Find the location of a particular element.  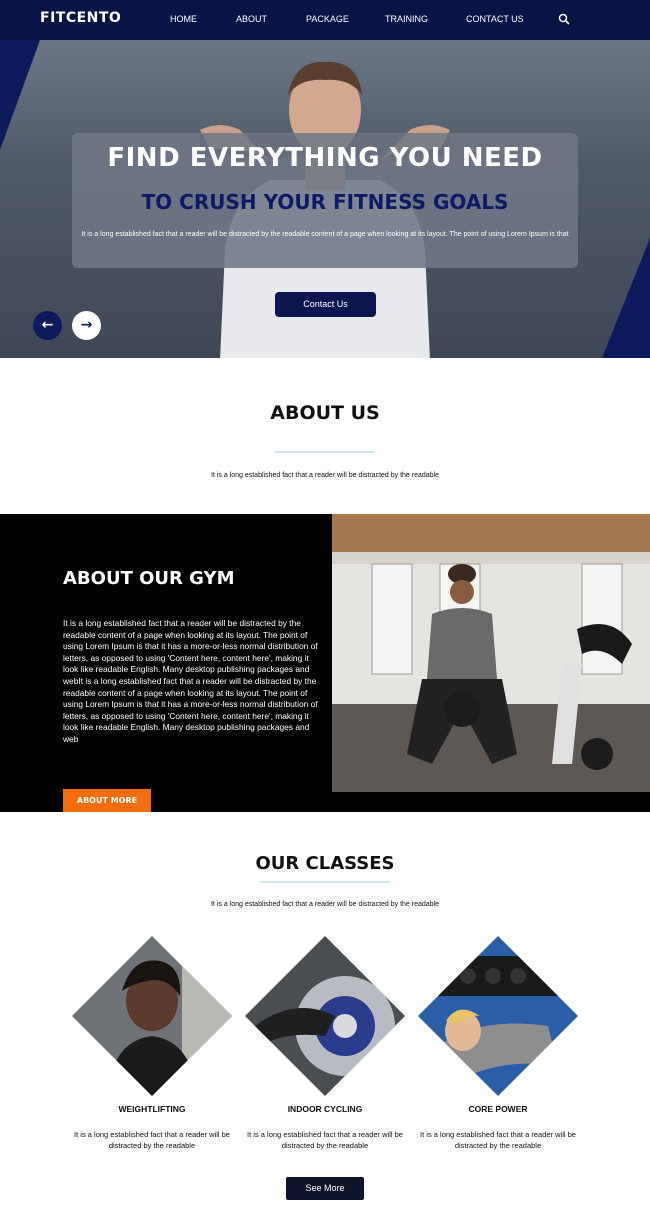

nav-about: ABOUT is located at coordinates (251, 19).